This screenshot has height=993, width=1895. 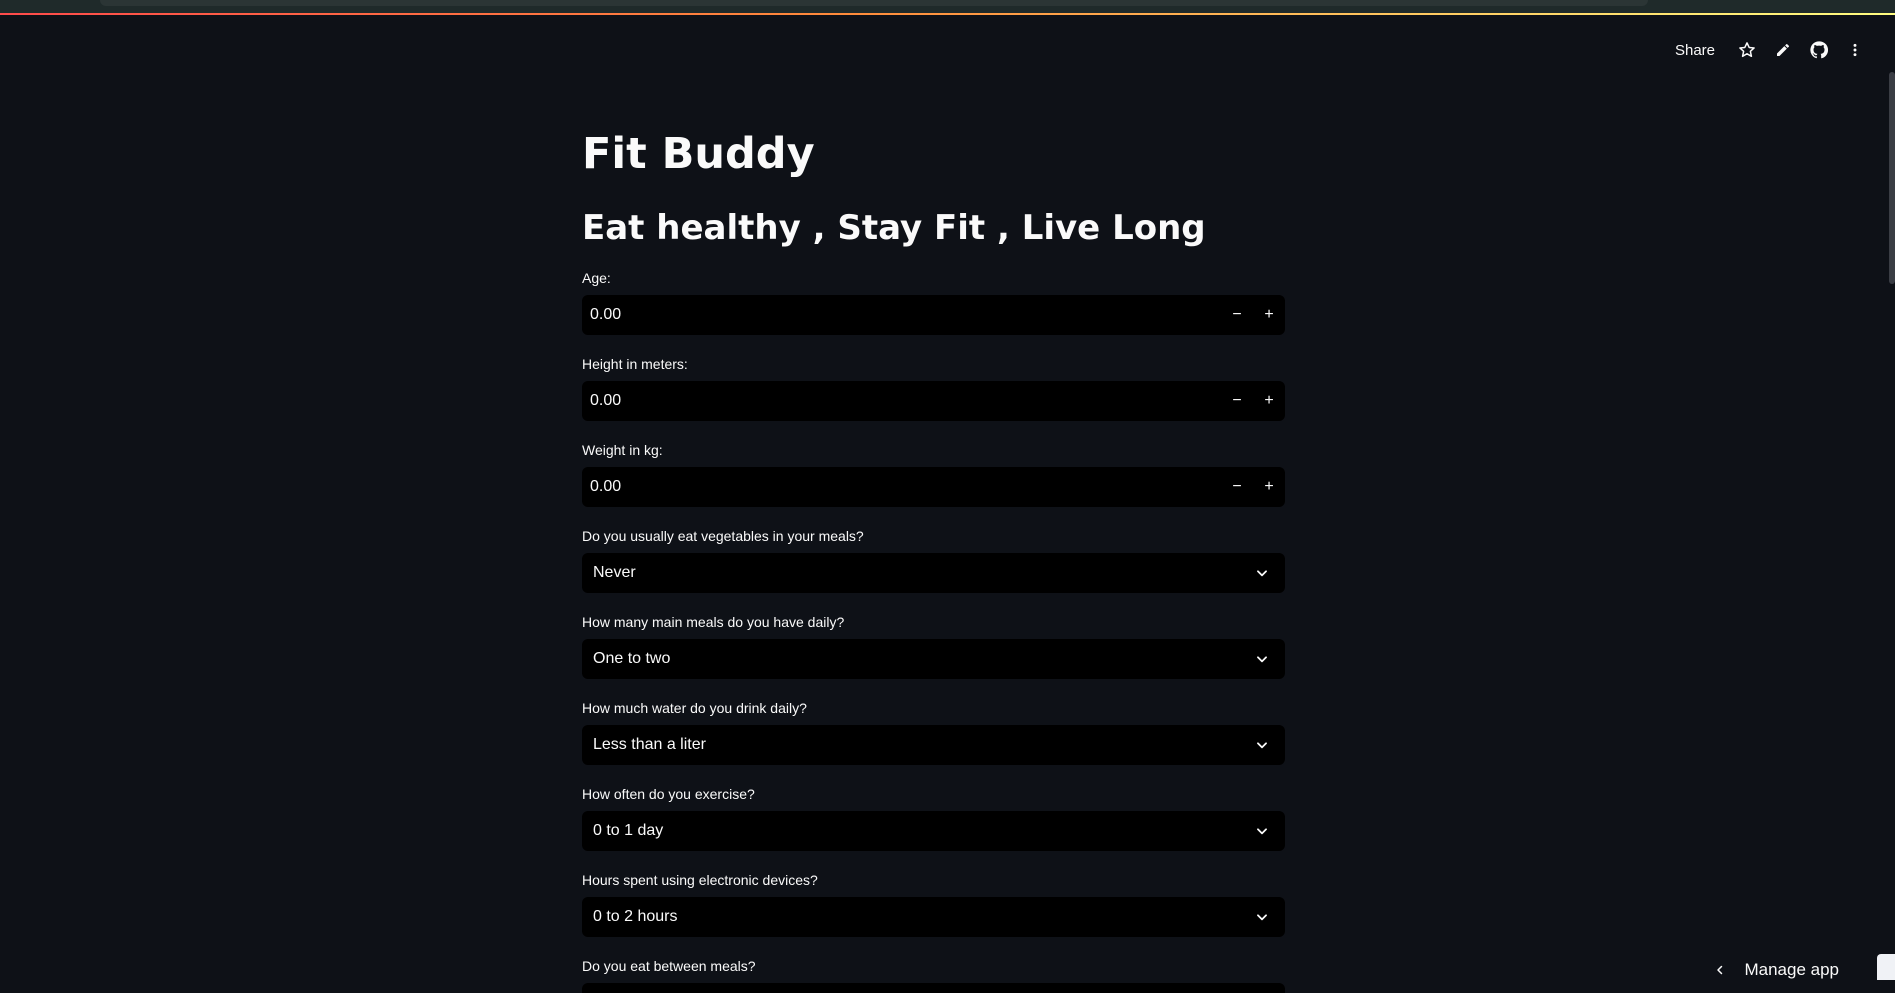 I want to click on vegetables-selected-value: Never, so click(x=614, y=573).